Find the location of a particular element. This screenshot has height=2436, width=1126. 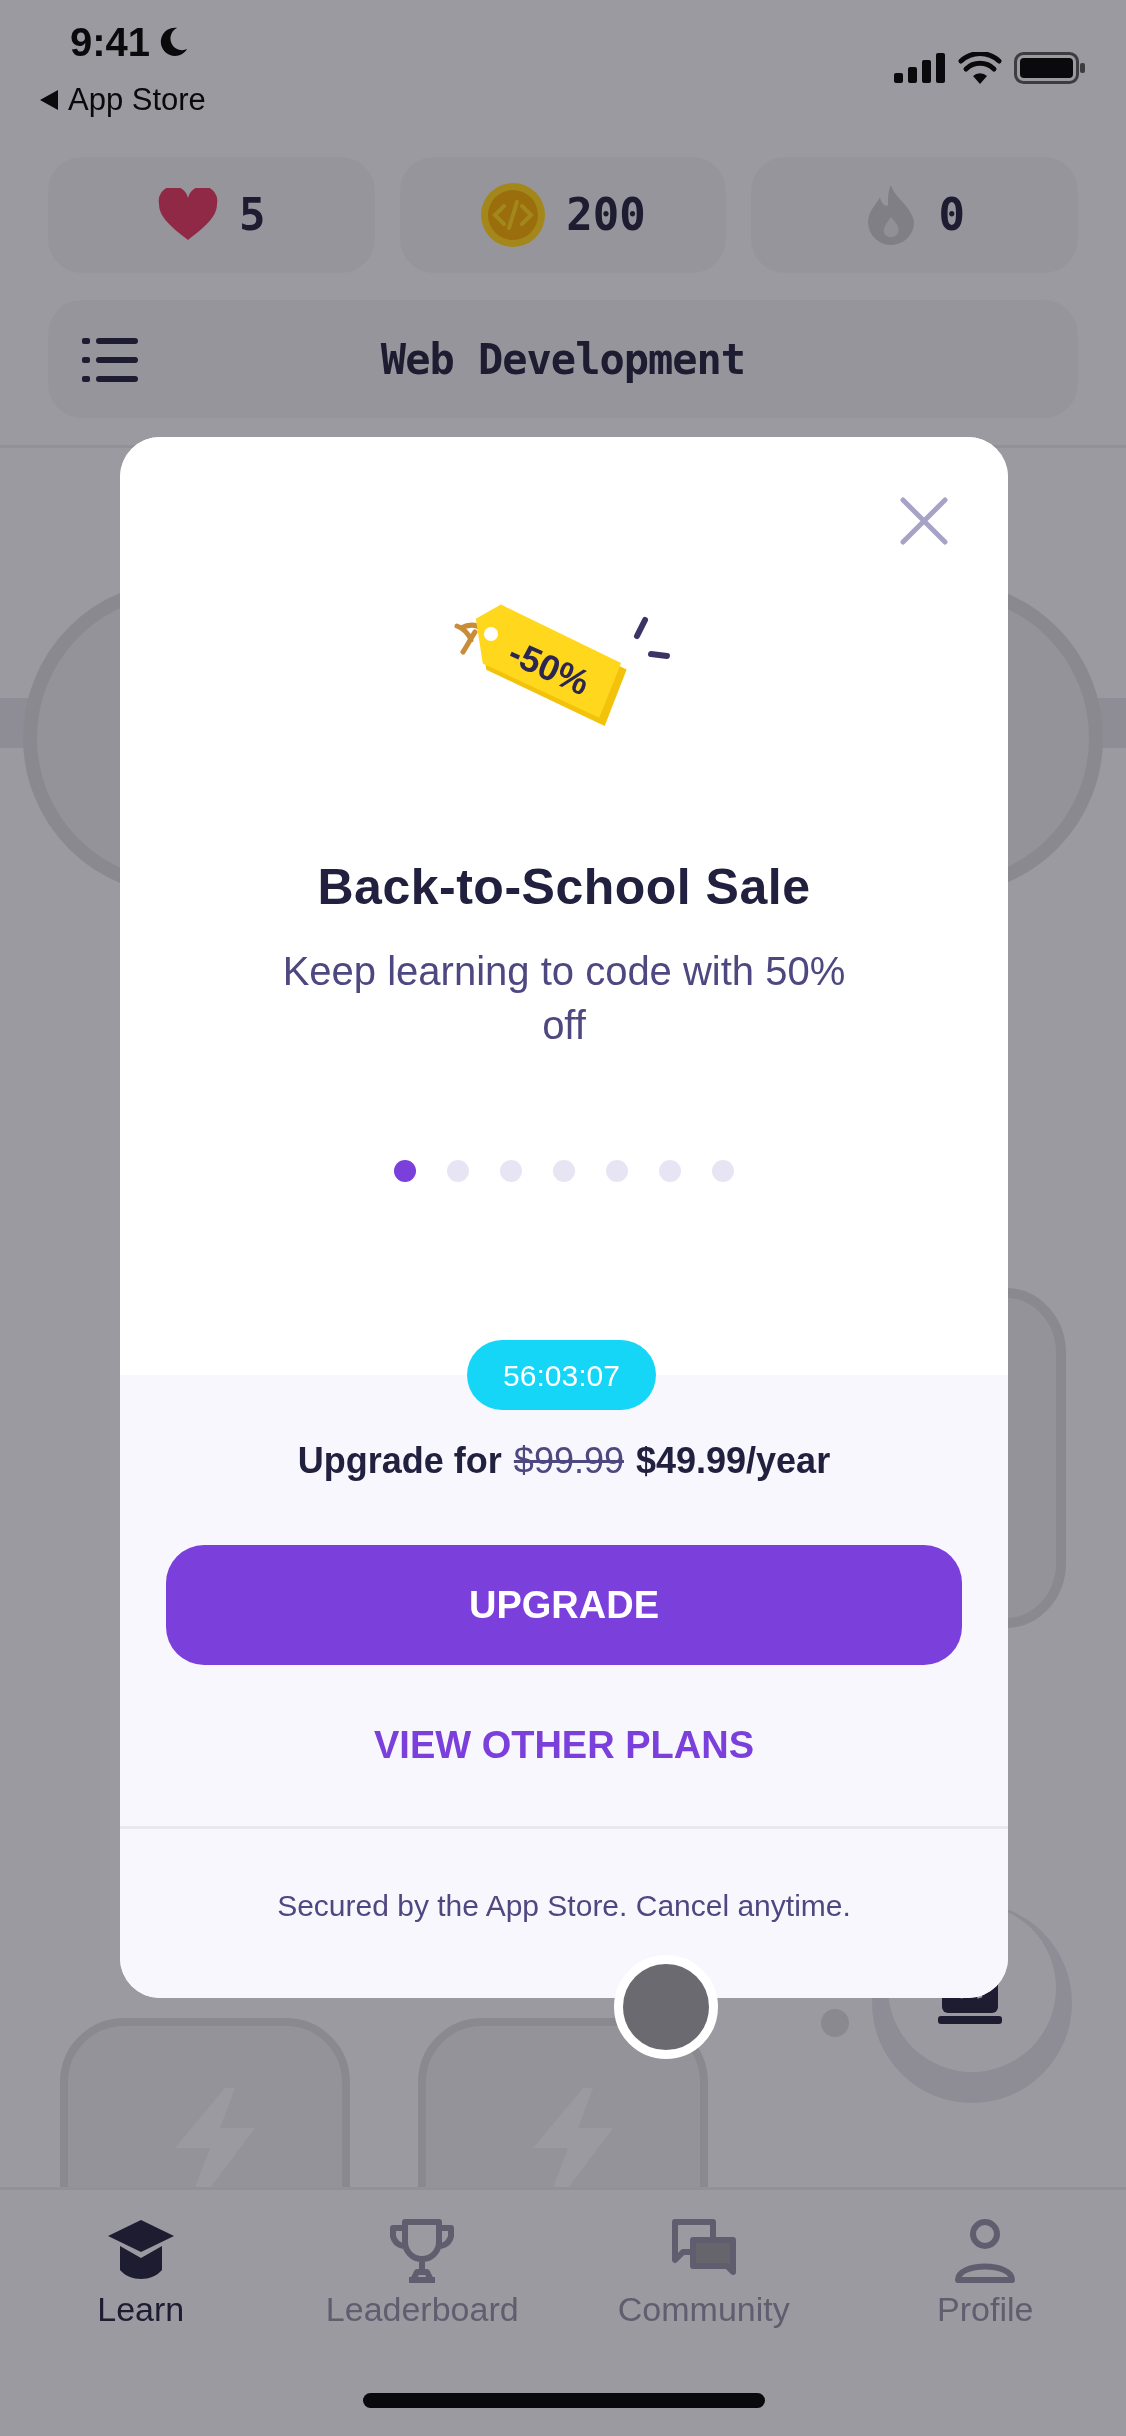

view-plans-link: VIEW OTHER PLANS is located at coordinates (564, 1745).